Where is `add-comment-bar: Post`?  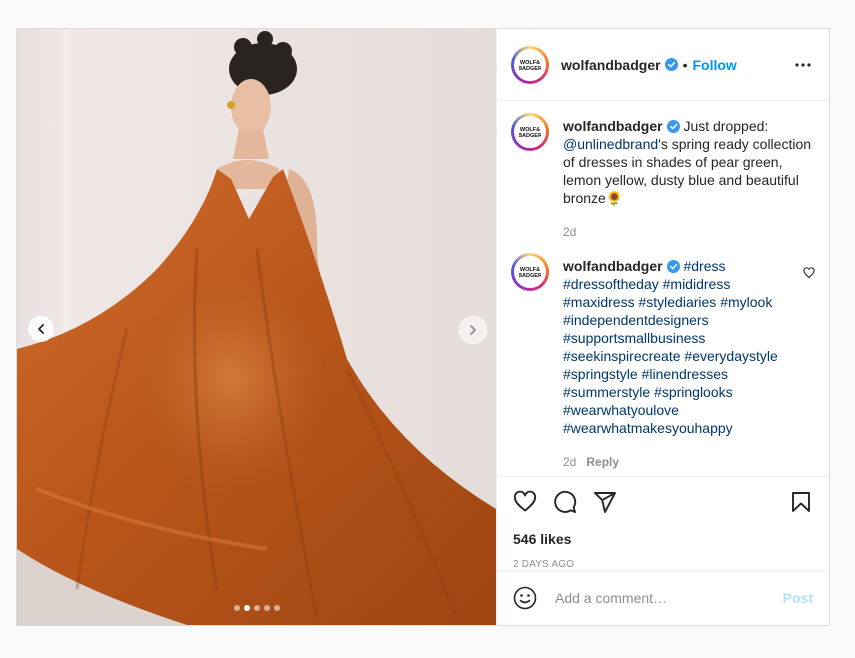 add-comment-bar: Post is located at coordinates (663, 597).